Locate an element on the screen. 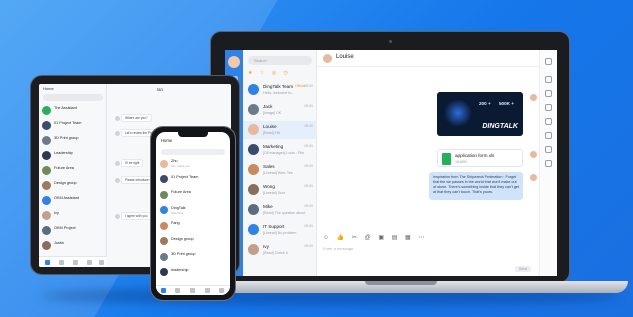  message-bubble: Where are you? is located at coordinates (133, 118).